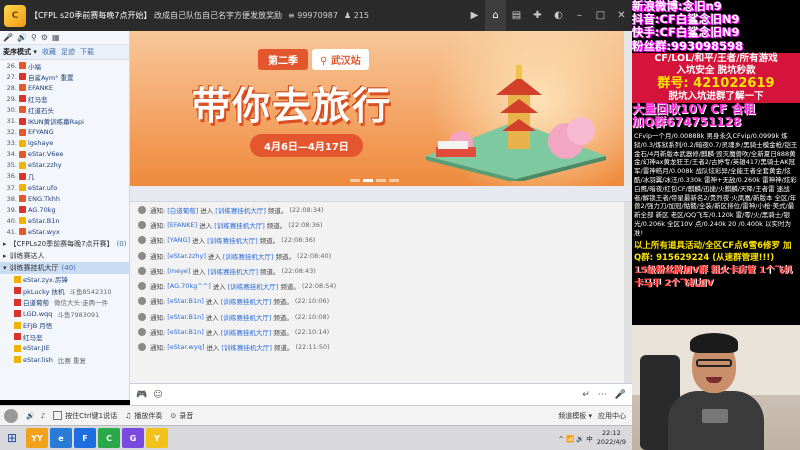 The image size is (800, 450). What do you see at coordinates (66, 65) in the screenshot?
I see `queue-item: 26. 小福` at bounding box center [66, 65].